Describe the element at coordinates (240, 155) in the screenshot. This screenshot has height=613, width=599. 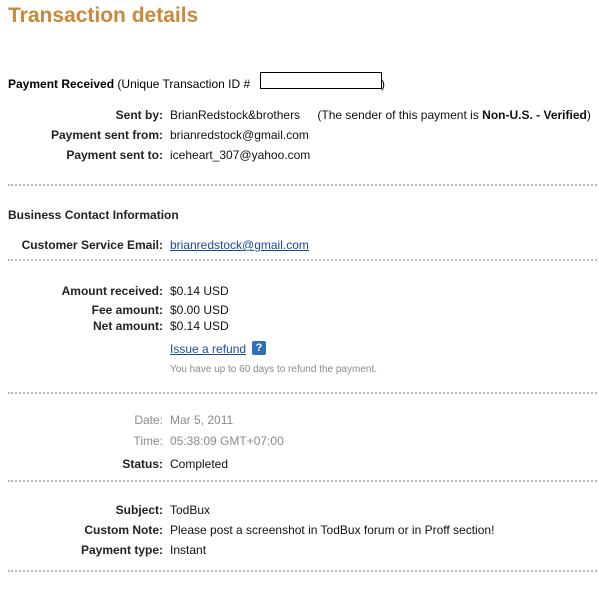
I see `sent-to-value: iceheart_307@yahoo.com` at that location.